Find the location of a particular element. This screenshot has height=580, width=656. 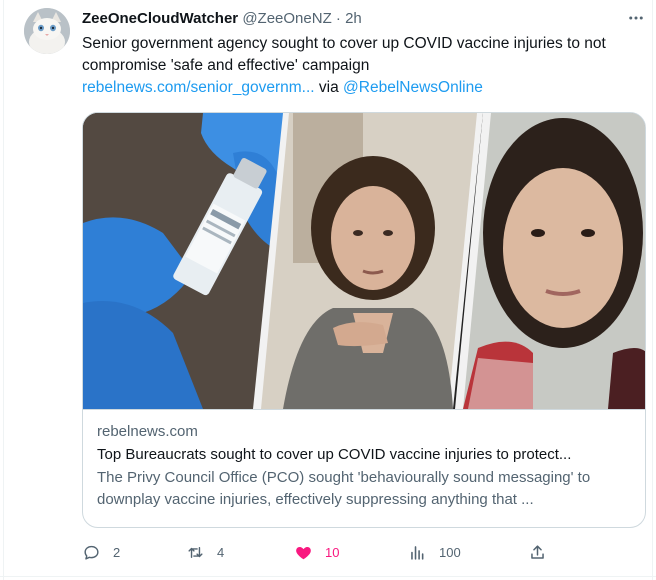

kitten-avatar-image is located at coordinates (47, 31).